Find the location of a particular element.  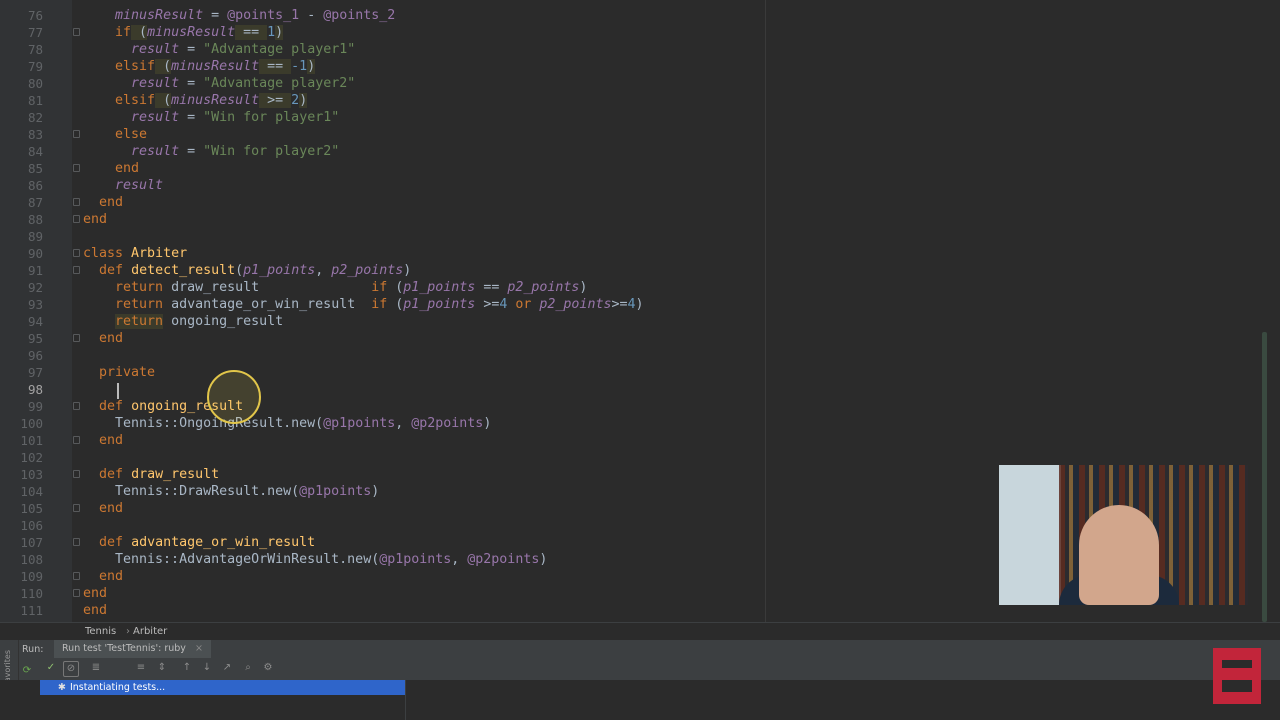

code-text: if (minusResult == 1) is located at coordinates (183, 32).